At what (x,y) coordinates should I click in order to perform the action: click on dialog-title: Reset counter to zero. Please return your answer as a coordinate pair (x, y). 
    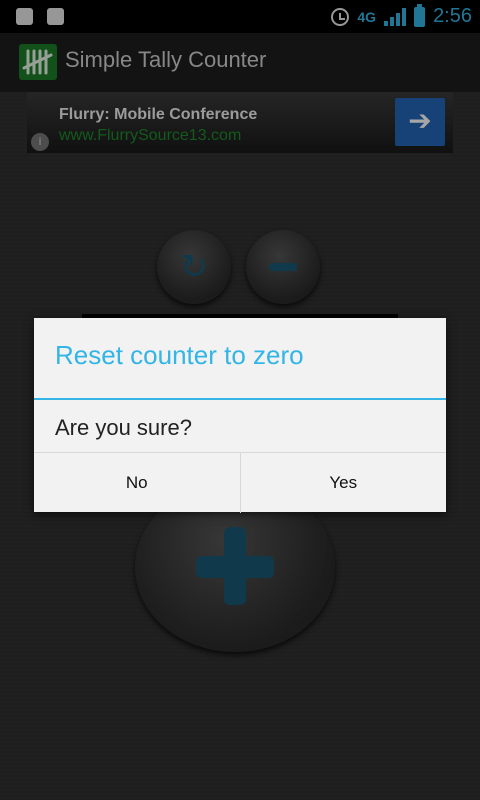
    Looking at the image, I should click on (179, 355).